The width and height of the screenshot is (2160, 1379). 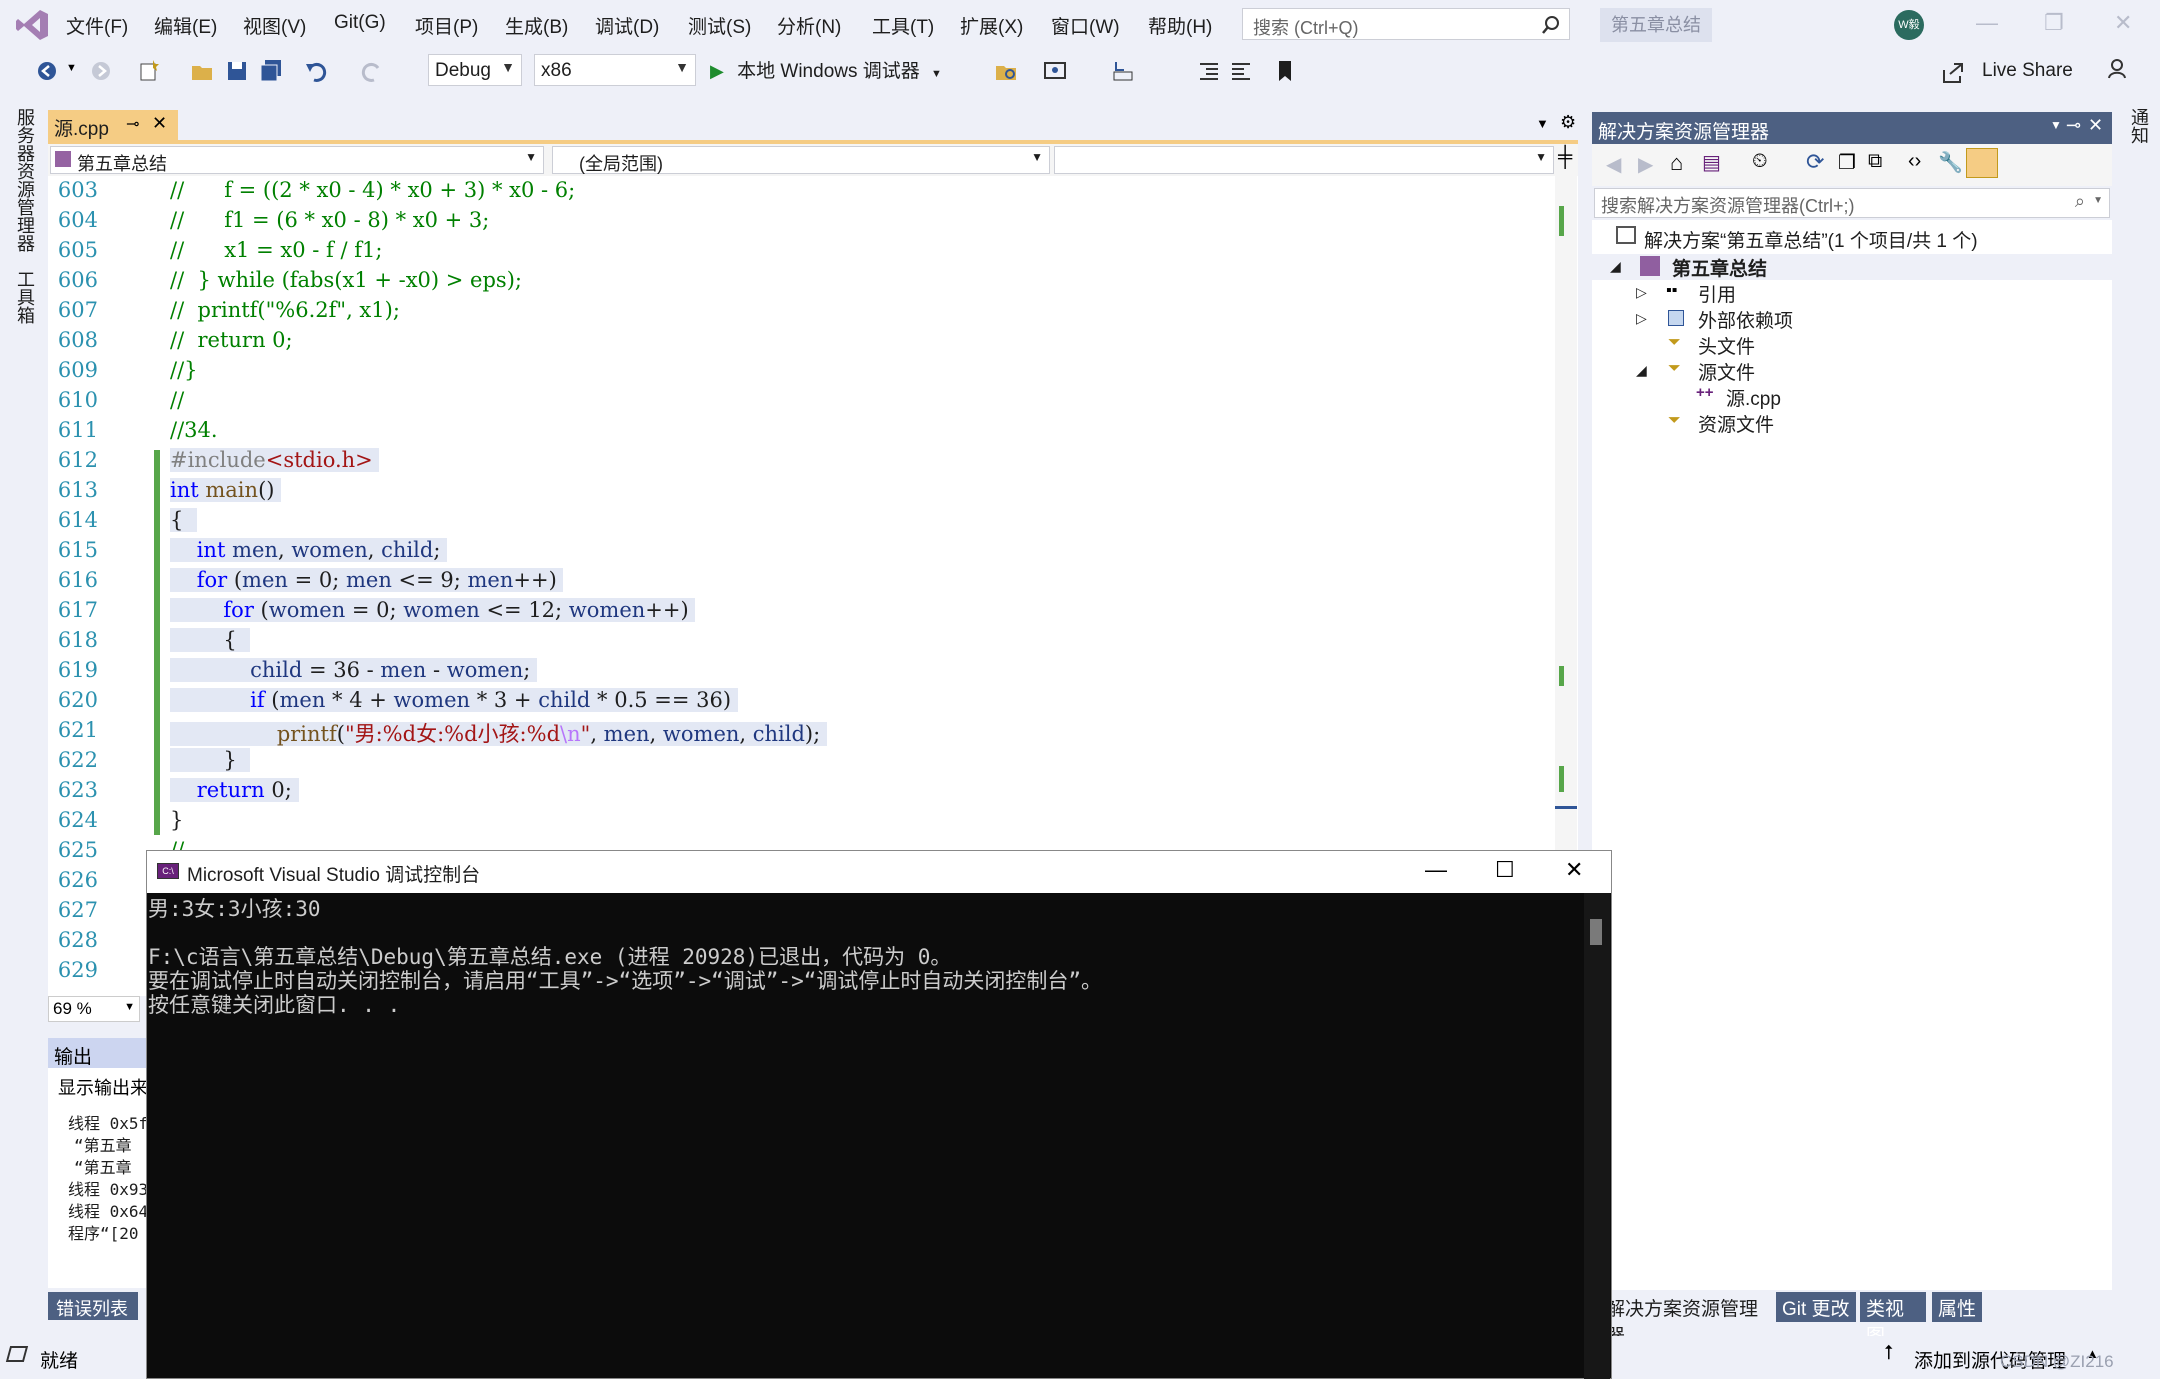 What do you see at coordinates (1656, 25) in the screenshot?
I see `solution-name-badge: 第五章总结` at bounding box center [1656, 25].